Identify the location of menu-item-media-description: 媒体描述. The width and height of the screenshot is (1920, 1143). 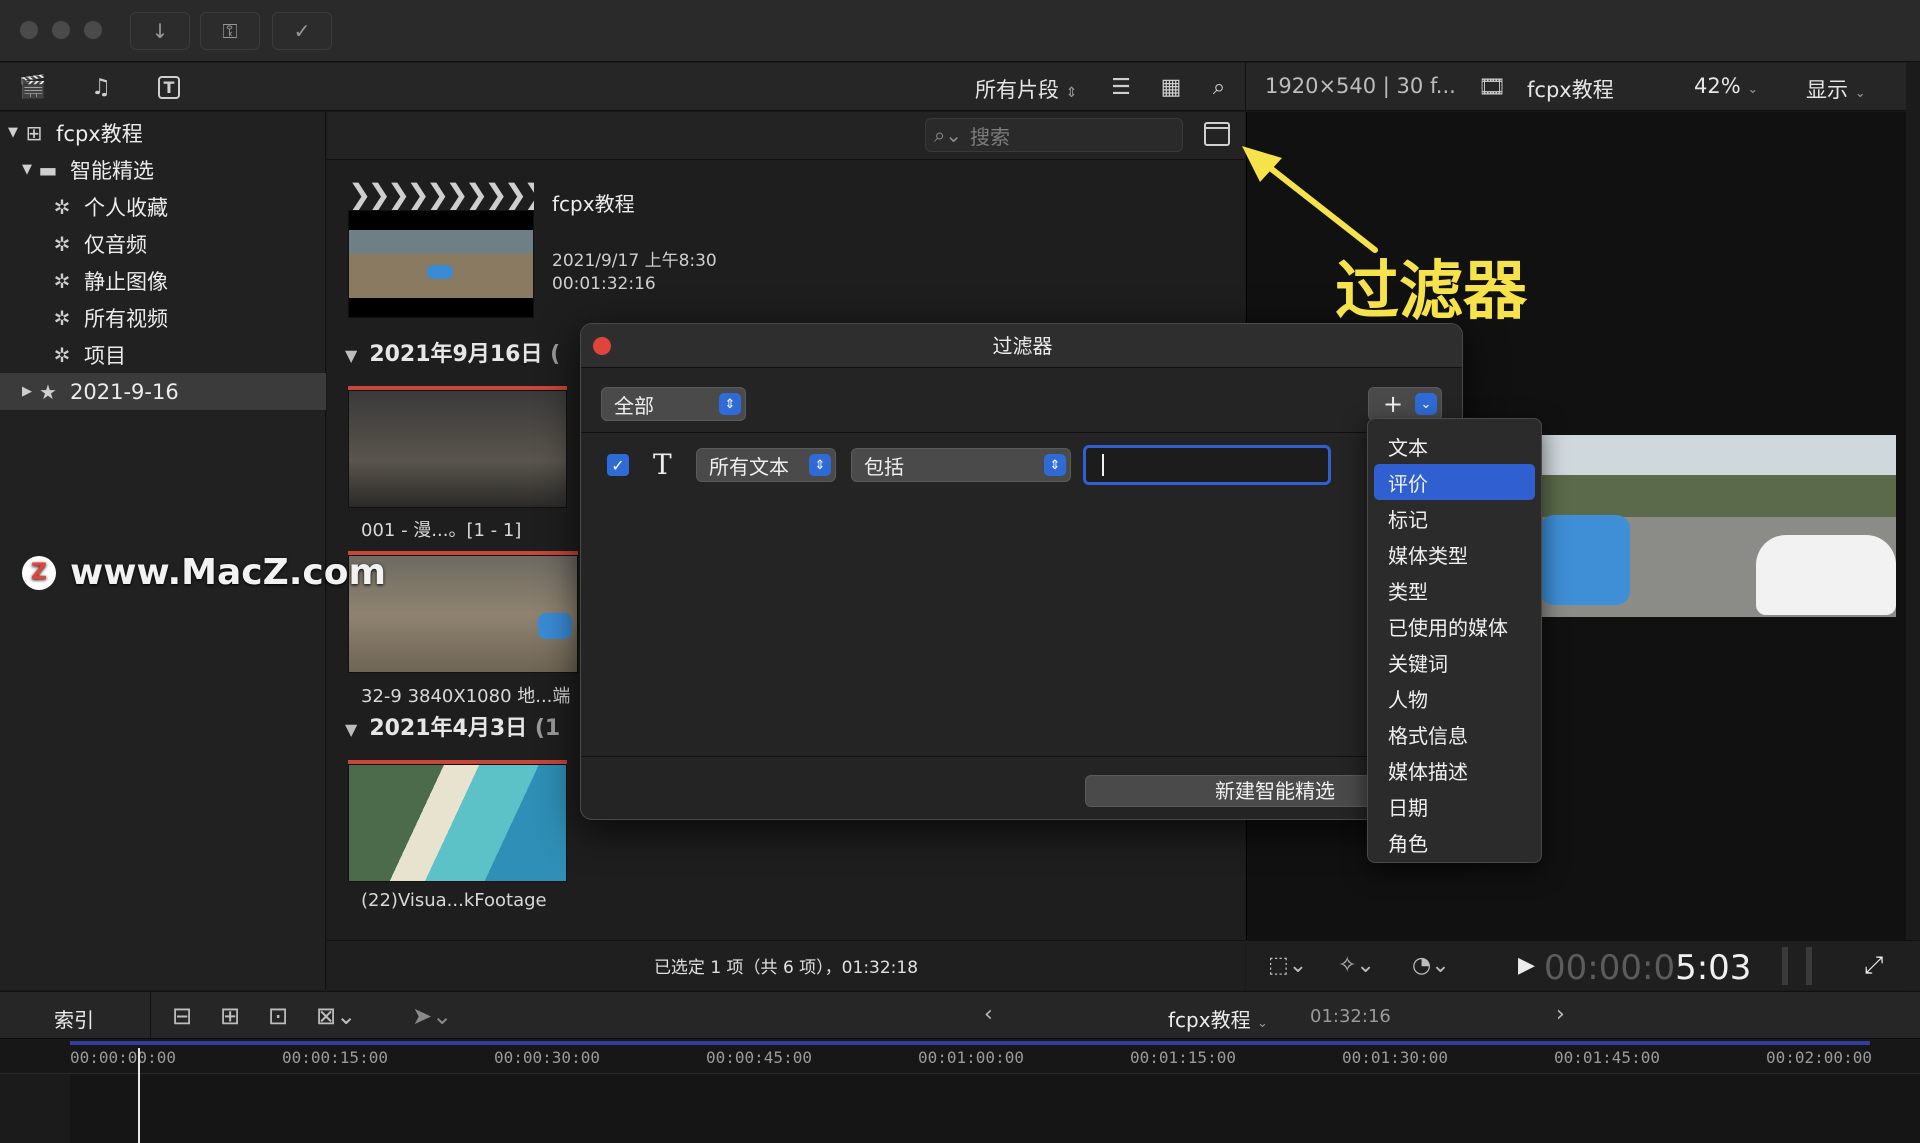
(1454, 770).